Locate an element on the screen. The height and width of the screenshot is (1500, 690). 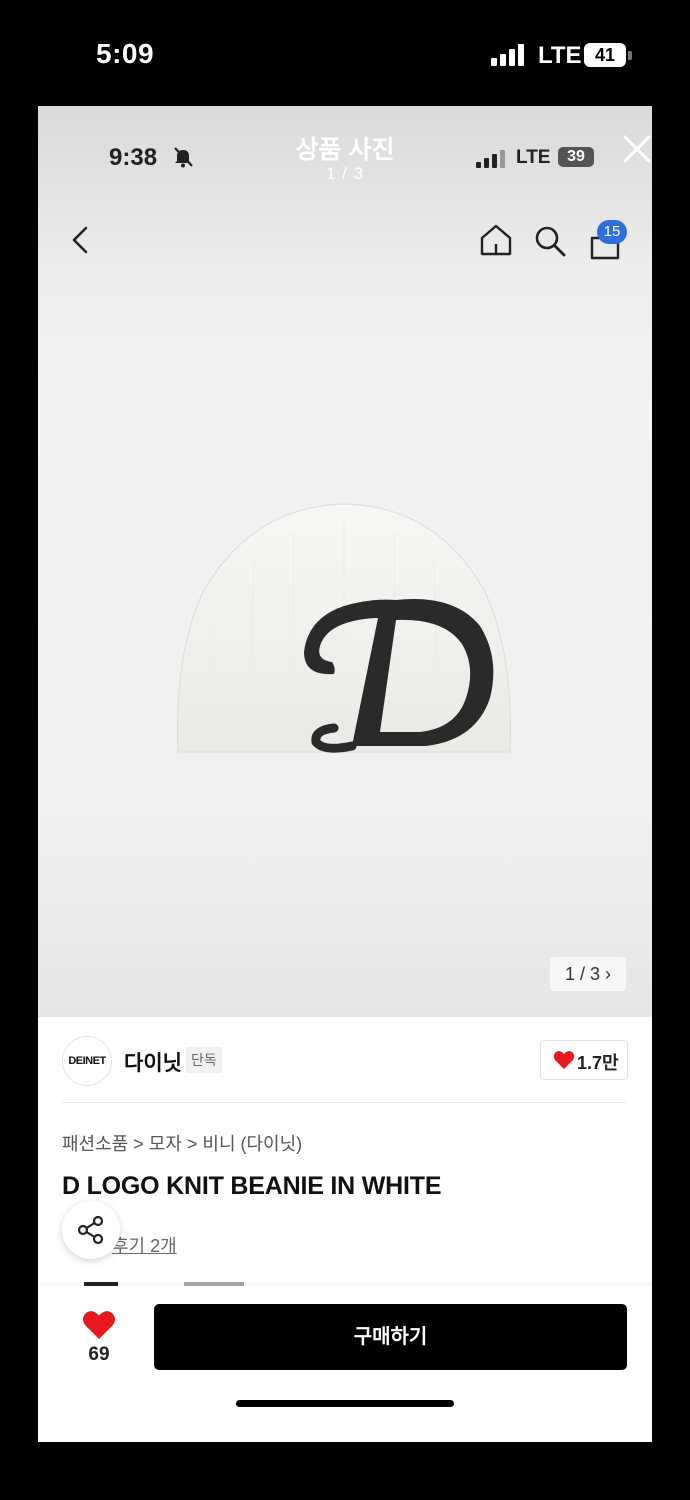
outer-battery-cap is located at coordinates (630, 55).